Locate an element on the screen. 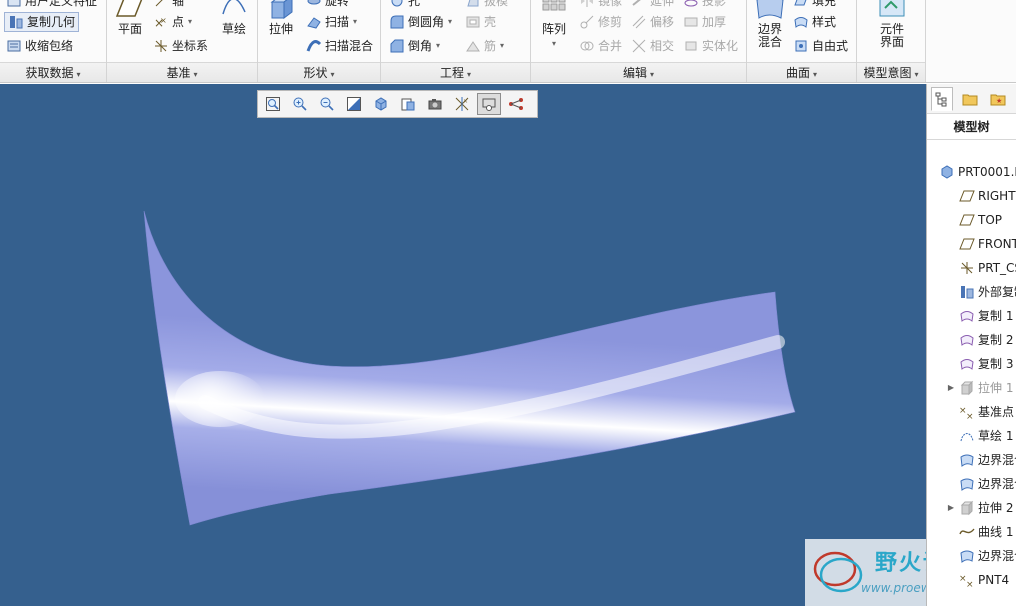  tree-item: 边界混合 2 is located at coordinates (980, 484).